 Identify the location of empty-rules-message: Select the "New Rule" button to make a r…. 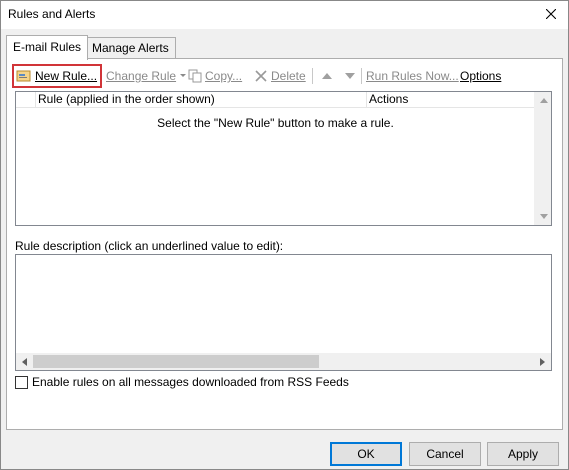
(275, 123).